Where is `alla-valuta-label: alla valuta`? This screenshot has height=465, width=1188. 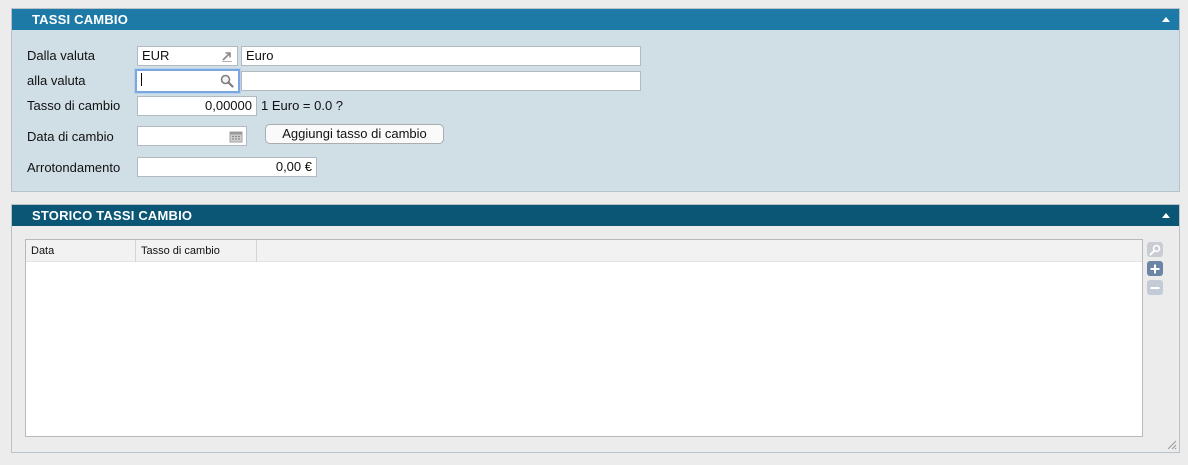 alla-valuta-label: alla valuta is located at coordinates (56, 80).